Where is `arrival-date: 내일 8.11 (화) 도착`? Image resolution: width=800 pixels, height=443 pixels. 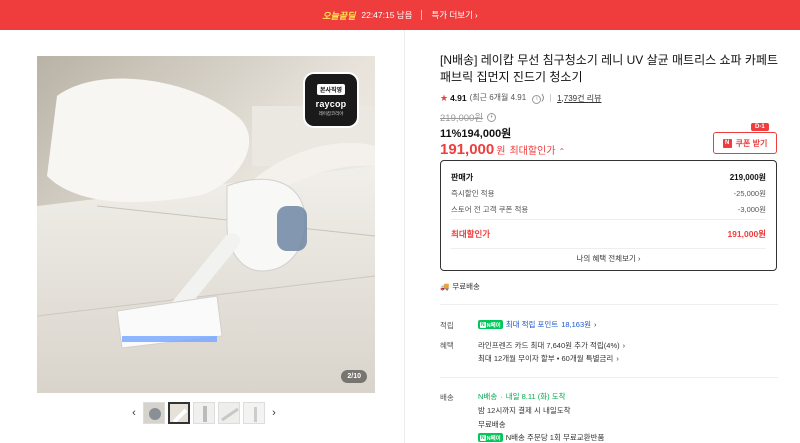
arrival-date: 내일 8.11 (화) 도착 is located at coordinates (535, 396).